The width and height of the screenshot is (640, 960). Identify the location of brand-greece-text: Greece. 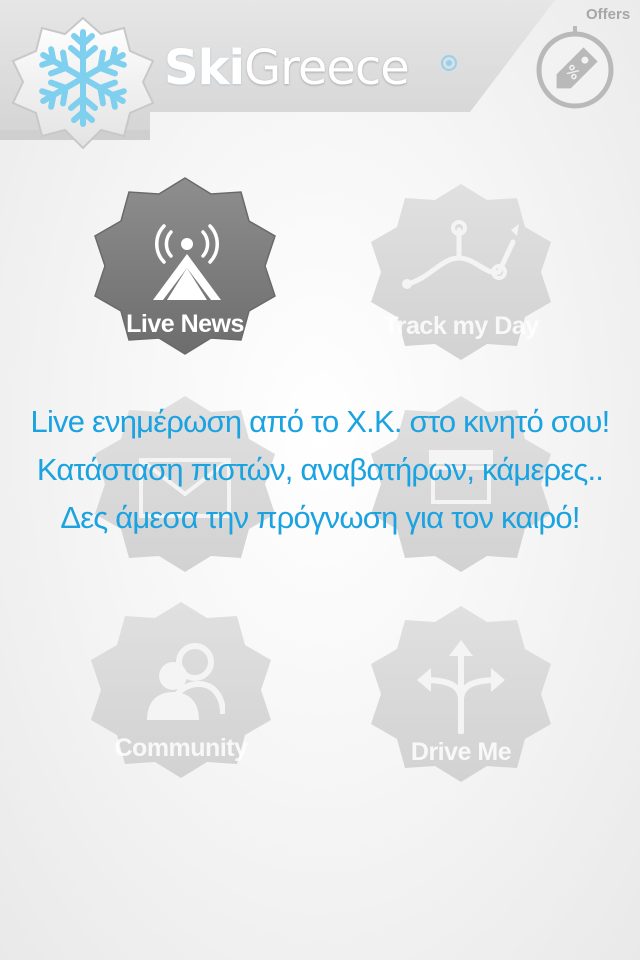
(326, 68).